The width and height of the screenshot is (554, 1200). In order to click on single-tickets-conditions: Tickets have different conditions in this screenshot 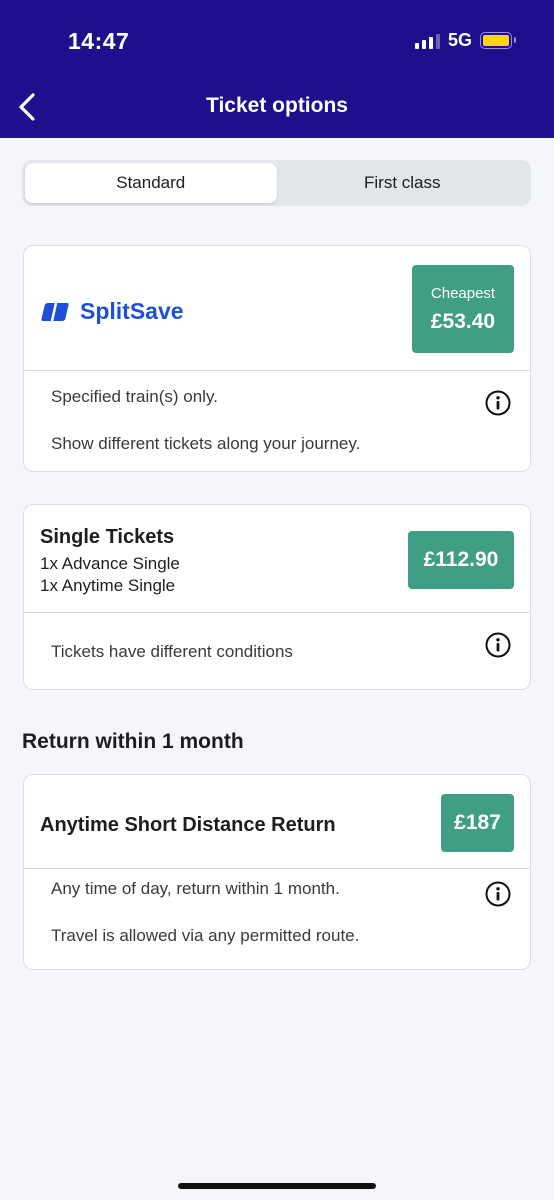, I will do `click(277, 651)`.